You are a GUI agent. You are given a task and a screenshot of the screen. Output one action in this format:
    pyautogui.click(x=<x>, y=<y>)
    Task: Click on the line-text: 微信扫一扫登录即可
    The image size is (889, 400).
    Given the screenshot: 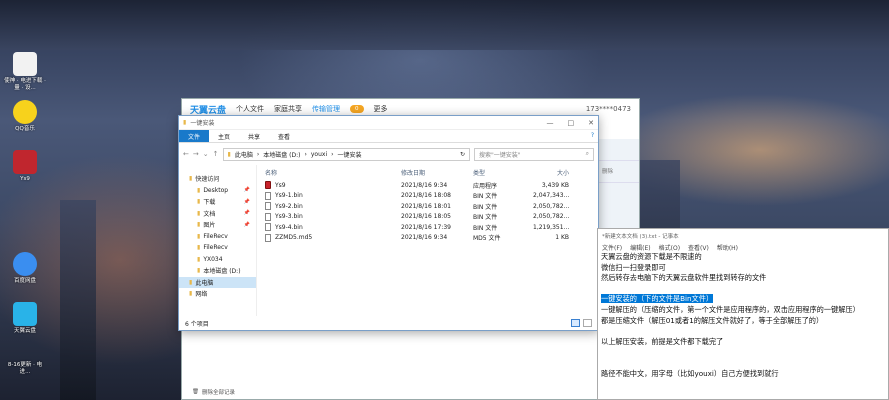 What is the action you would take?
    pyautogui.click(x=633, y=267)
    